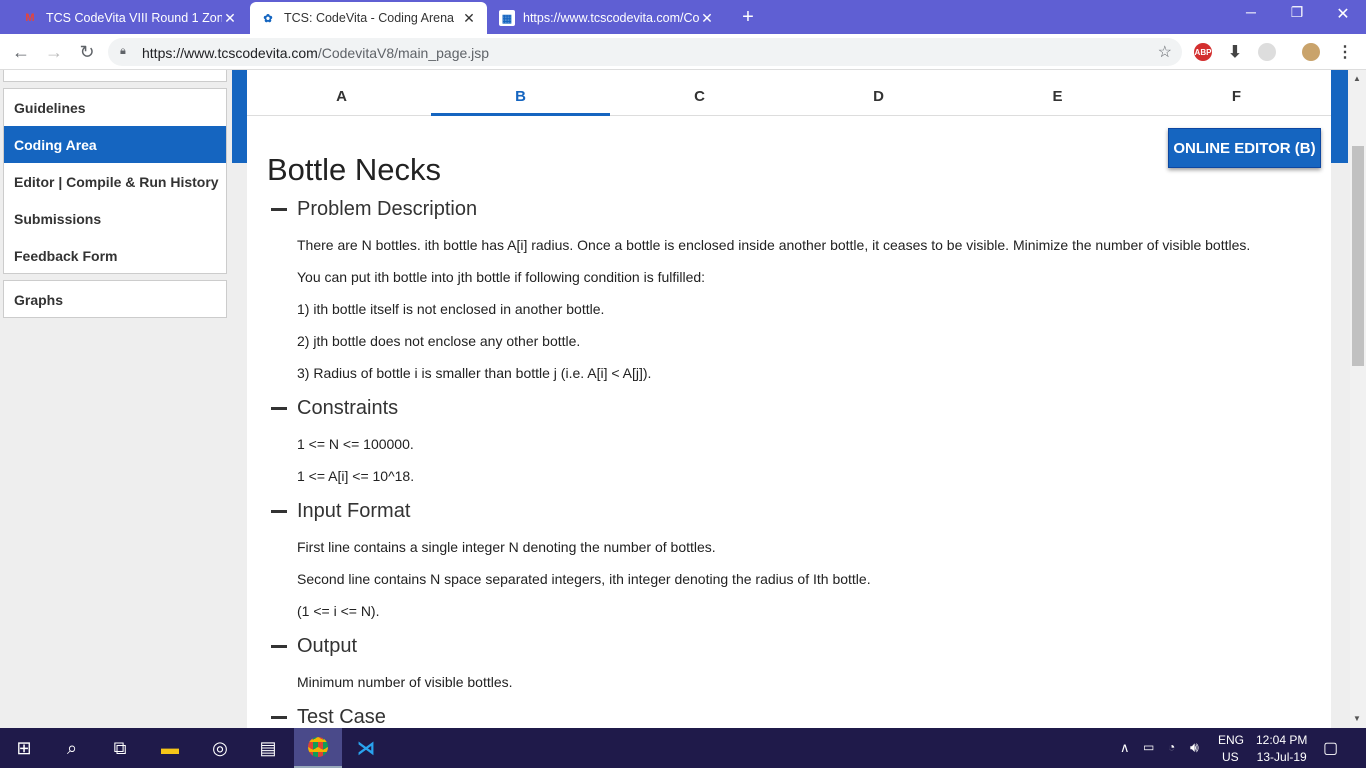  I want to click on constraint-line: 1 <= N <= 100000., so click(355, 444).